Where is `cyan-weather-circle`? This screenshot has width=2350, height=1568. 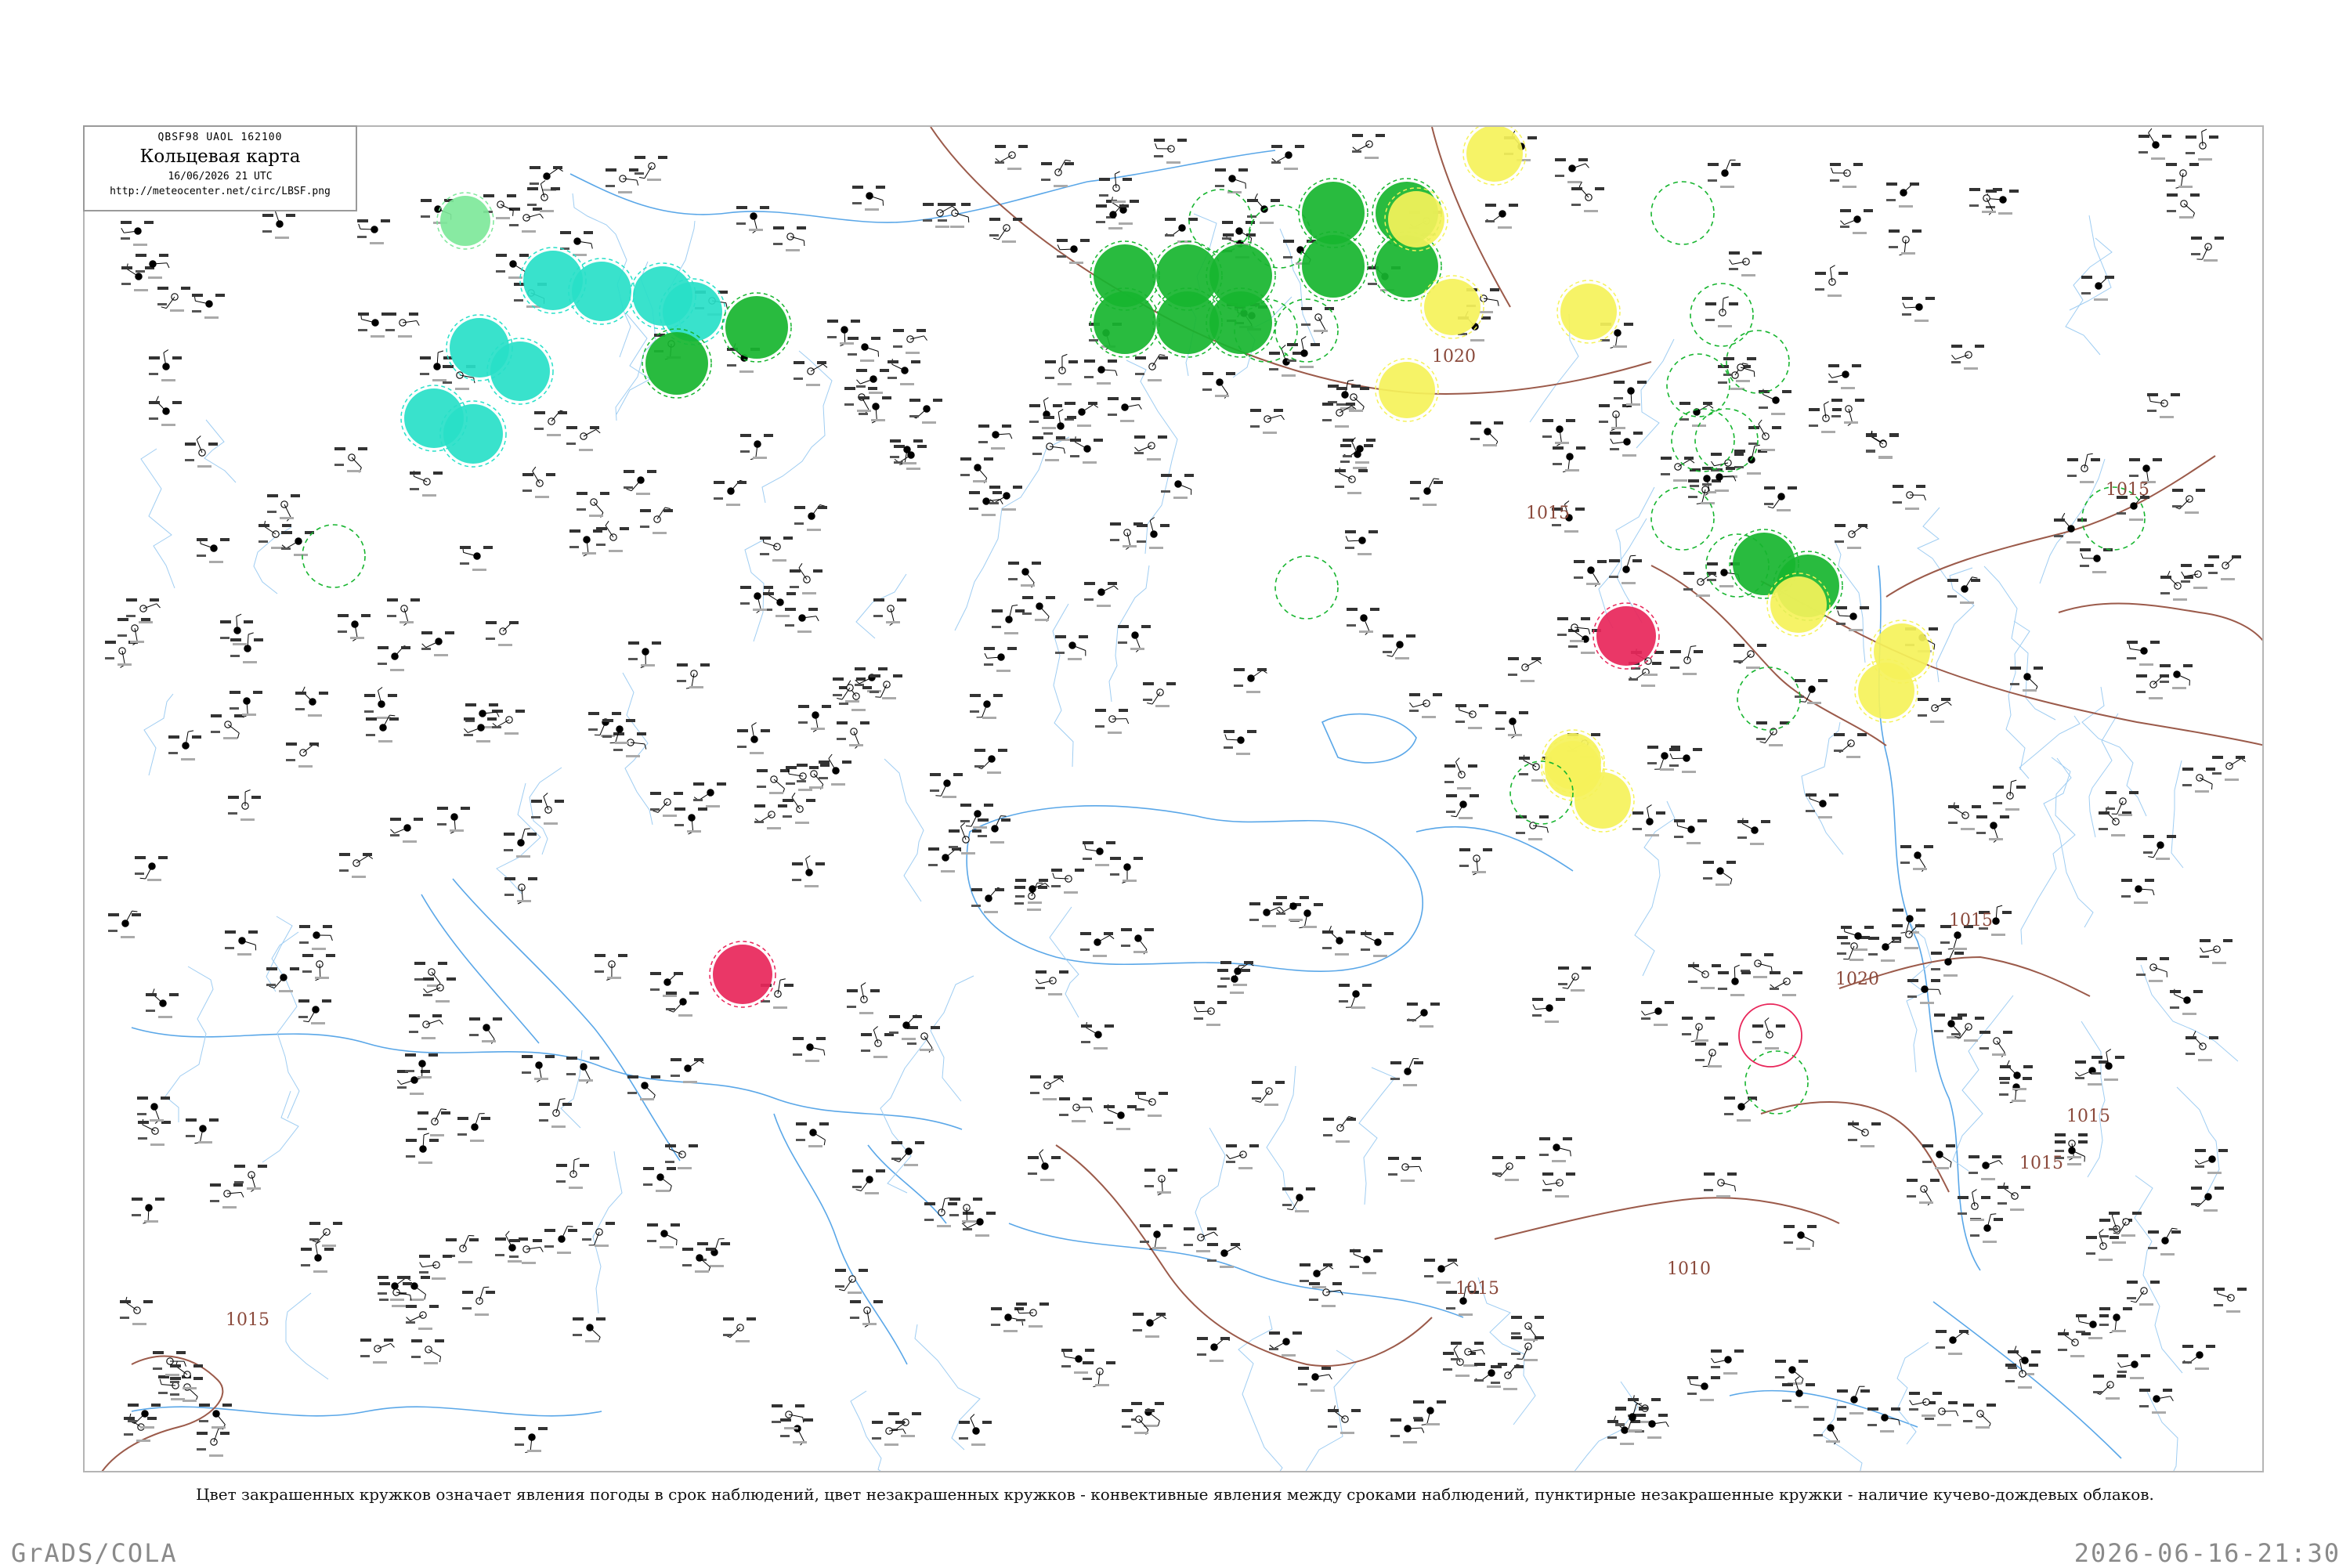 cyan-weather-circle is located at coordinates (473, 434).